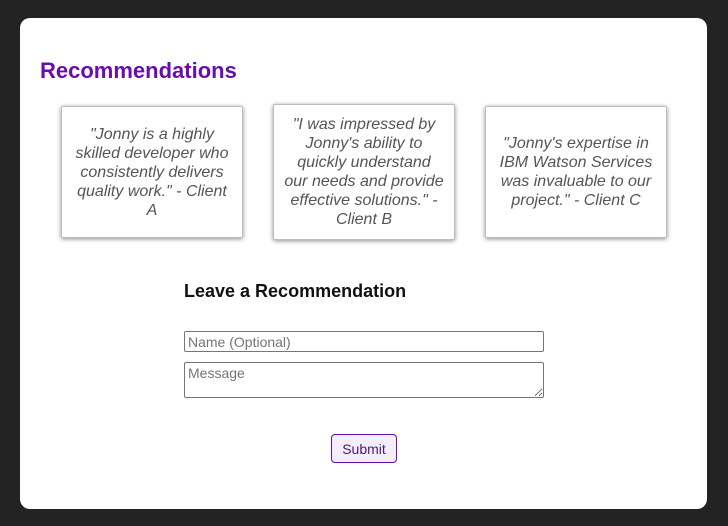  I want to click on name-input, so click(364, 341).